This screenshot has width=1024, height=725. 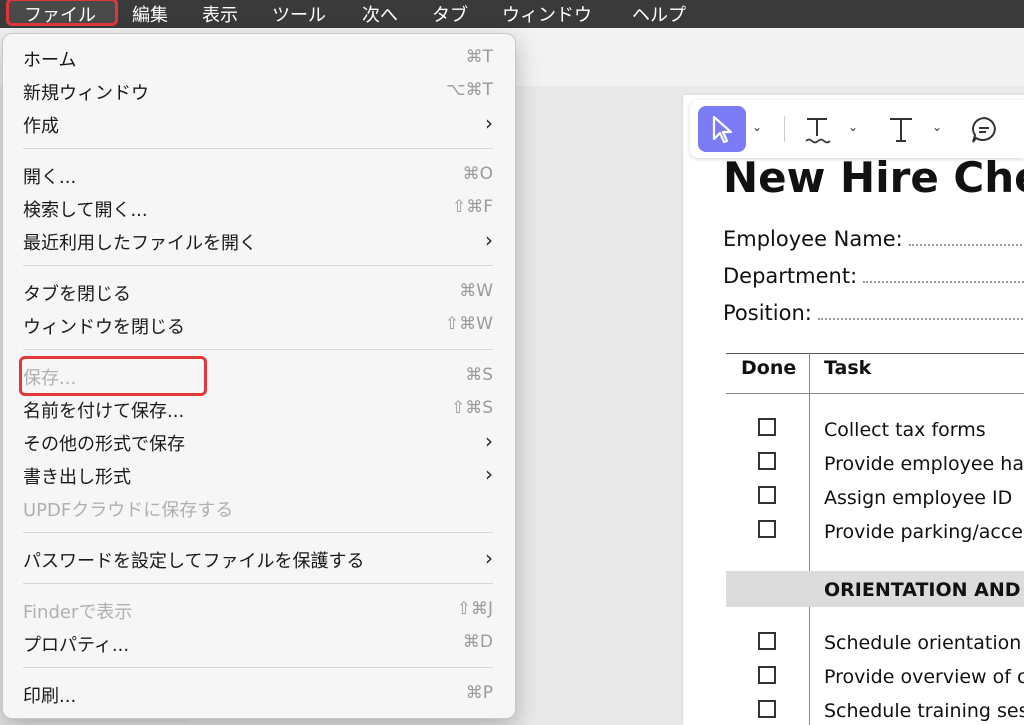 What do you see at coordinates (924, 677) in the screenshot?
I see `task-label: Provide overview of c` at bounding box center [924, 677].